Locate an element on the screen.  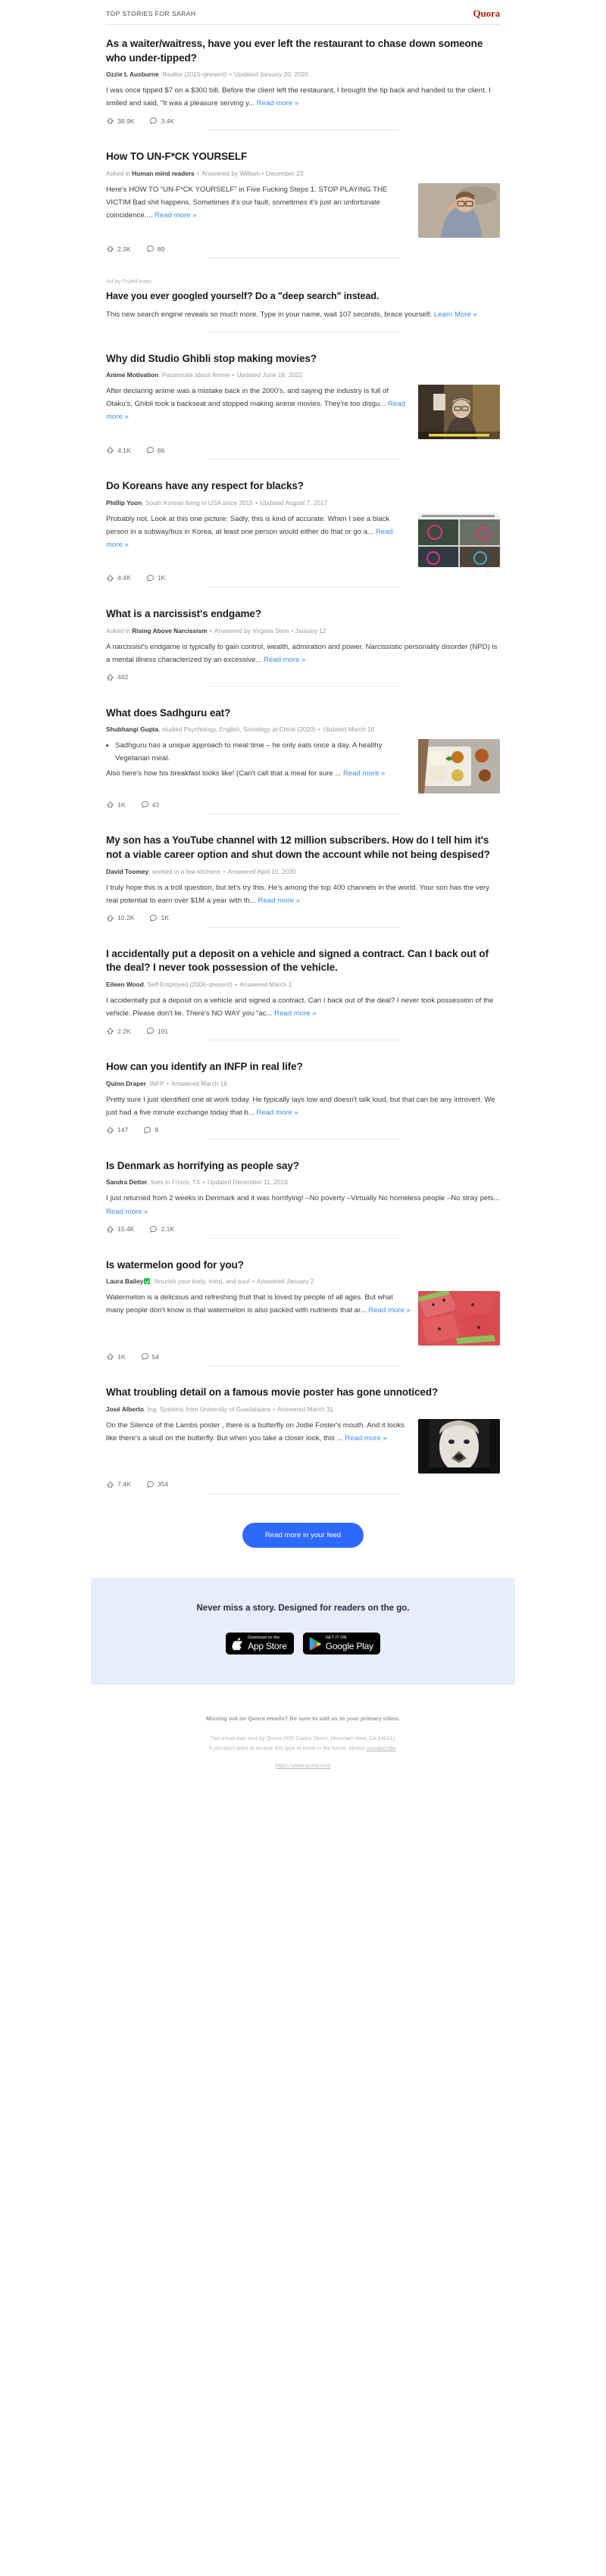
upvote-stat: 38.9K is located at coordinates (120, 121).